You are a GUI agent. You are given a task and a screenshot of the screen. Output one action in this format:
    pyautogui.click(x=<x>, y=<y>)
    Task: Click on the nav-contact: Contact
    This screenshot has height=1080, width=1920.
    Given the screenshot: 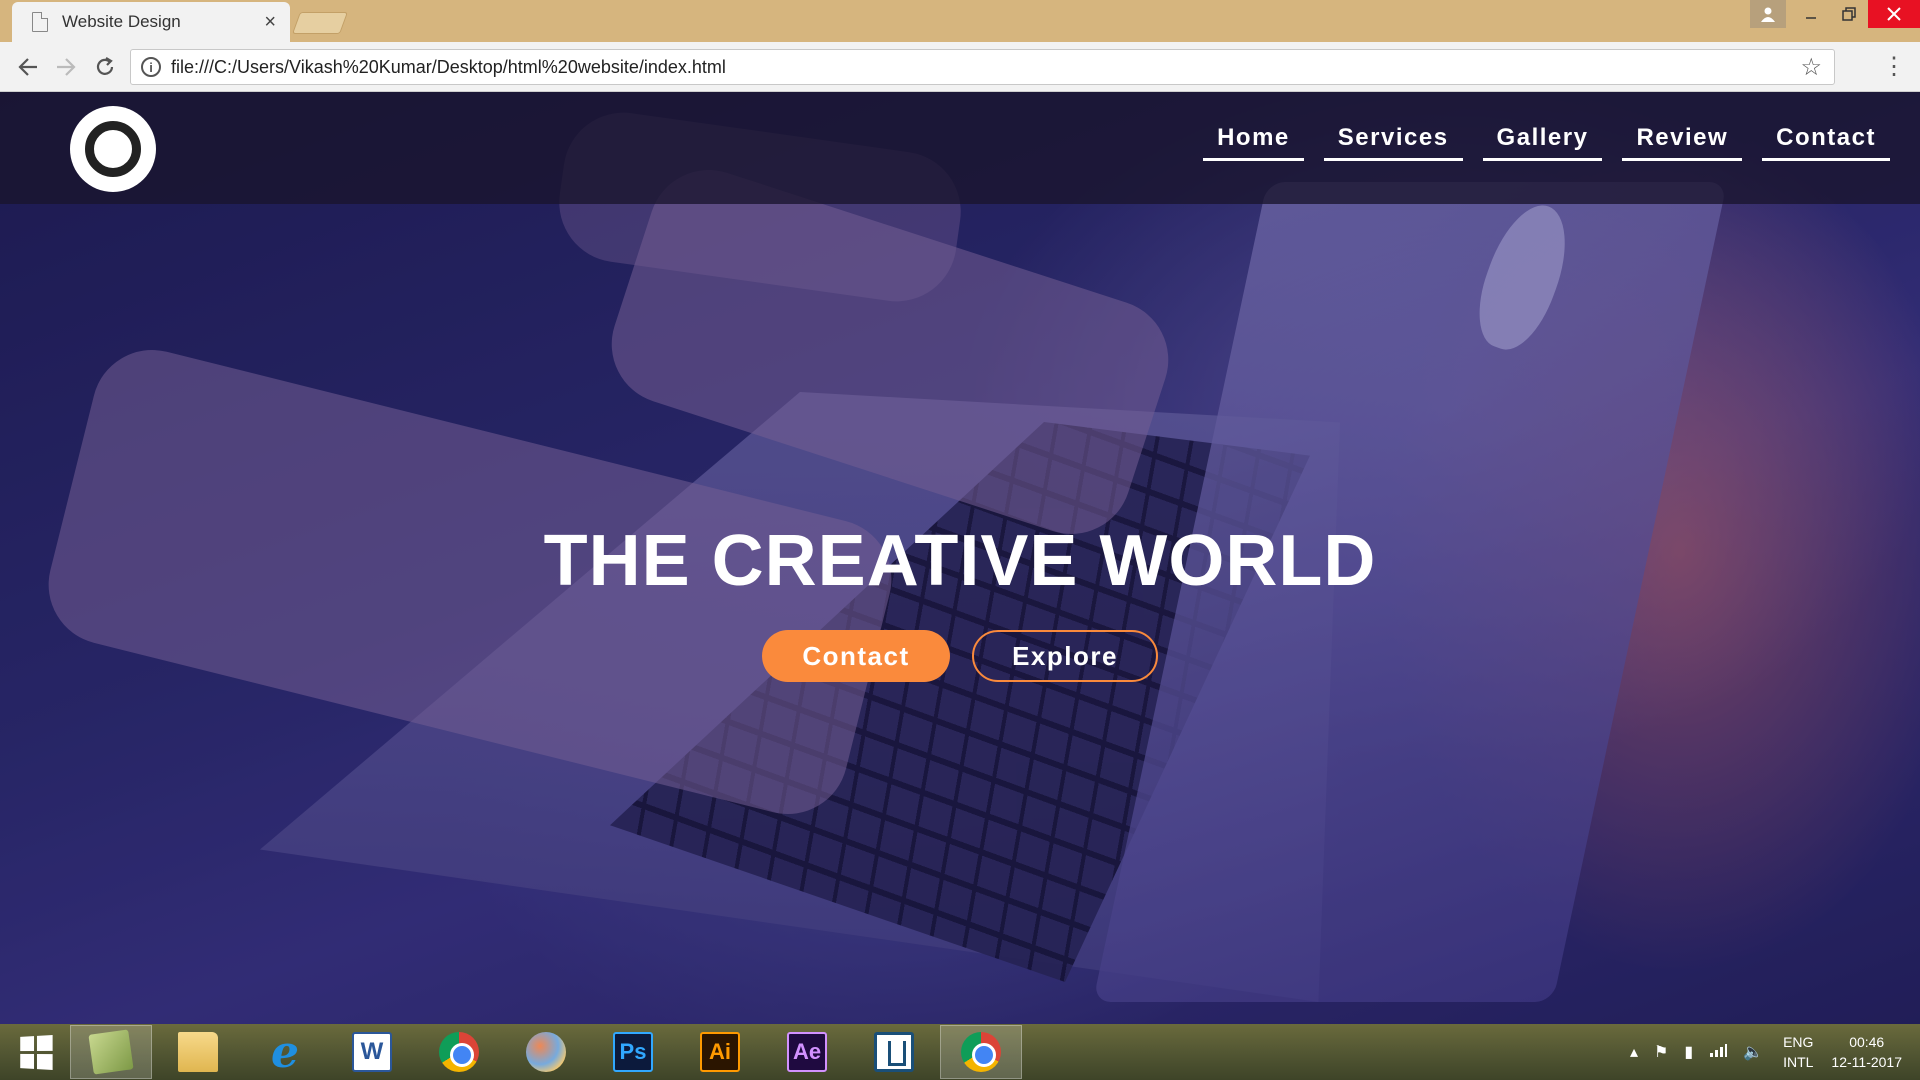 What is the action you would take?
    pyautogui.click(x=1826, y=142)
    